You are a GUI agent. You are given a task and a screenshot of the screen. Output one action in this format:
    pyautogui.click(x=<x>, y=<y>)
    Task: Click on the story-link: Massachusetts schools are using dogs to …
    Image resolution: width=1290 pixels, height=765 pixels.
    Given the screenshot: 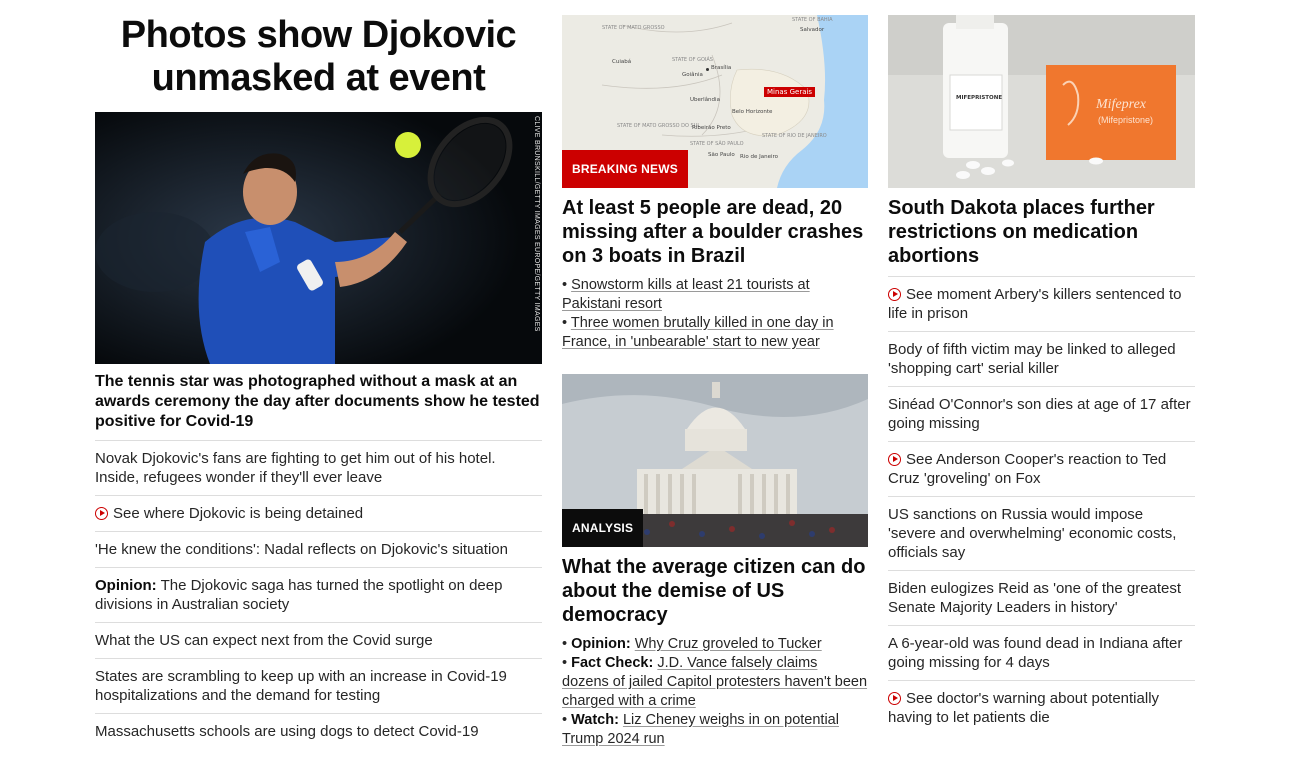 What is the action you would take?
    pyautogui.click(x=287, y=731)
    